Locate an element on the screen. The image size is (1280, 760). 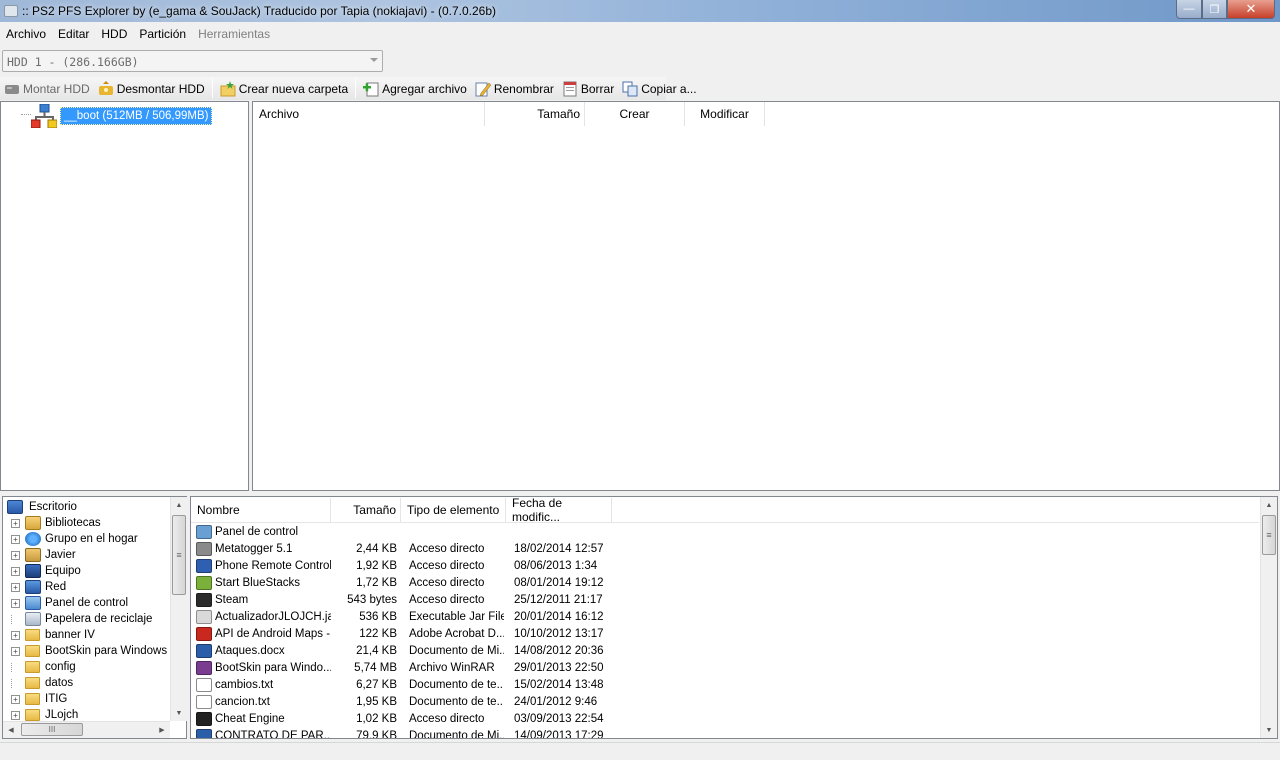
scroll-thumb: III is located at coordinates (52, 729).